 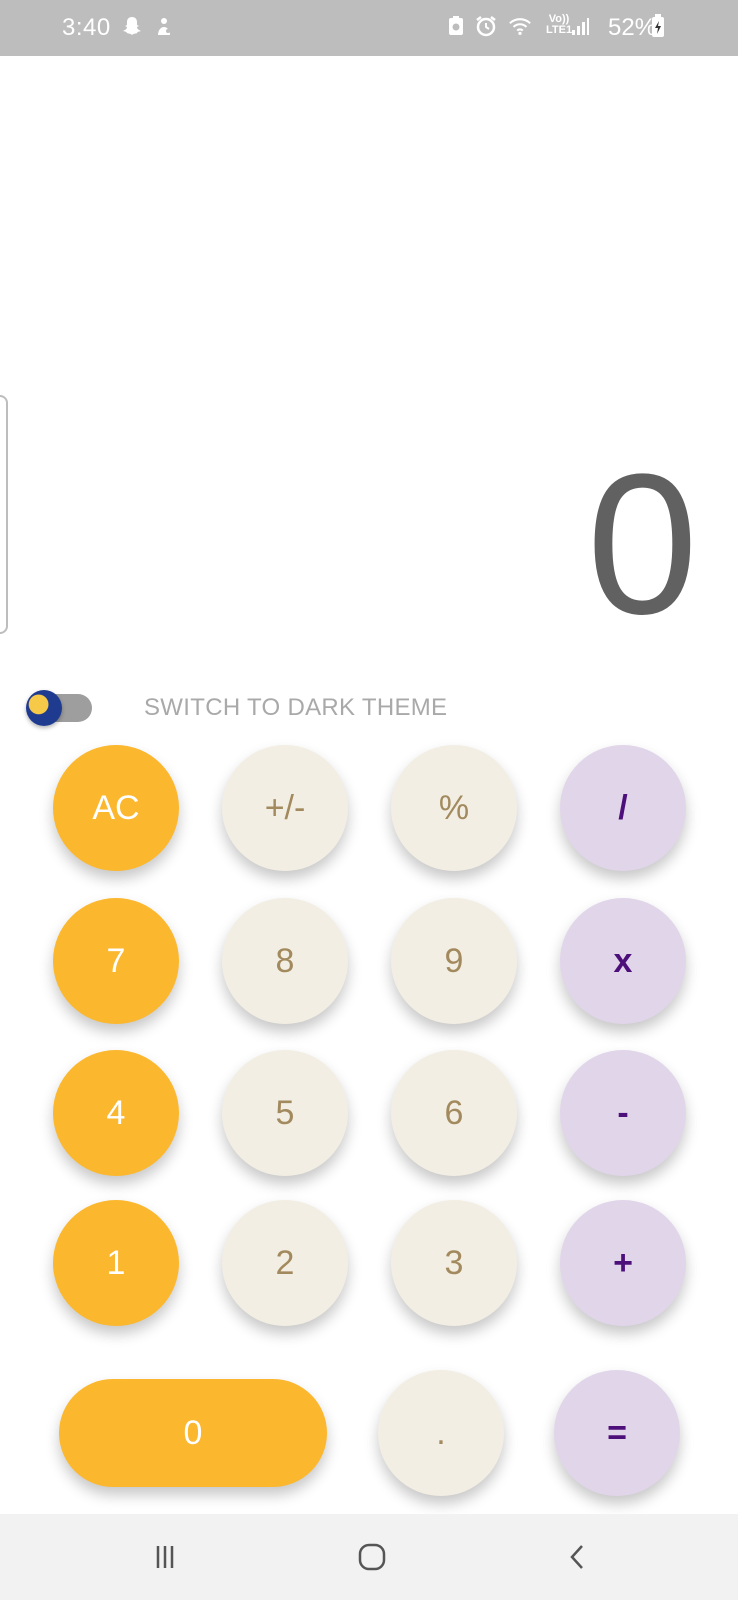 I want to click on home-icon, so click(x=372, y=1557).